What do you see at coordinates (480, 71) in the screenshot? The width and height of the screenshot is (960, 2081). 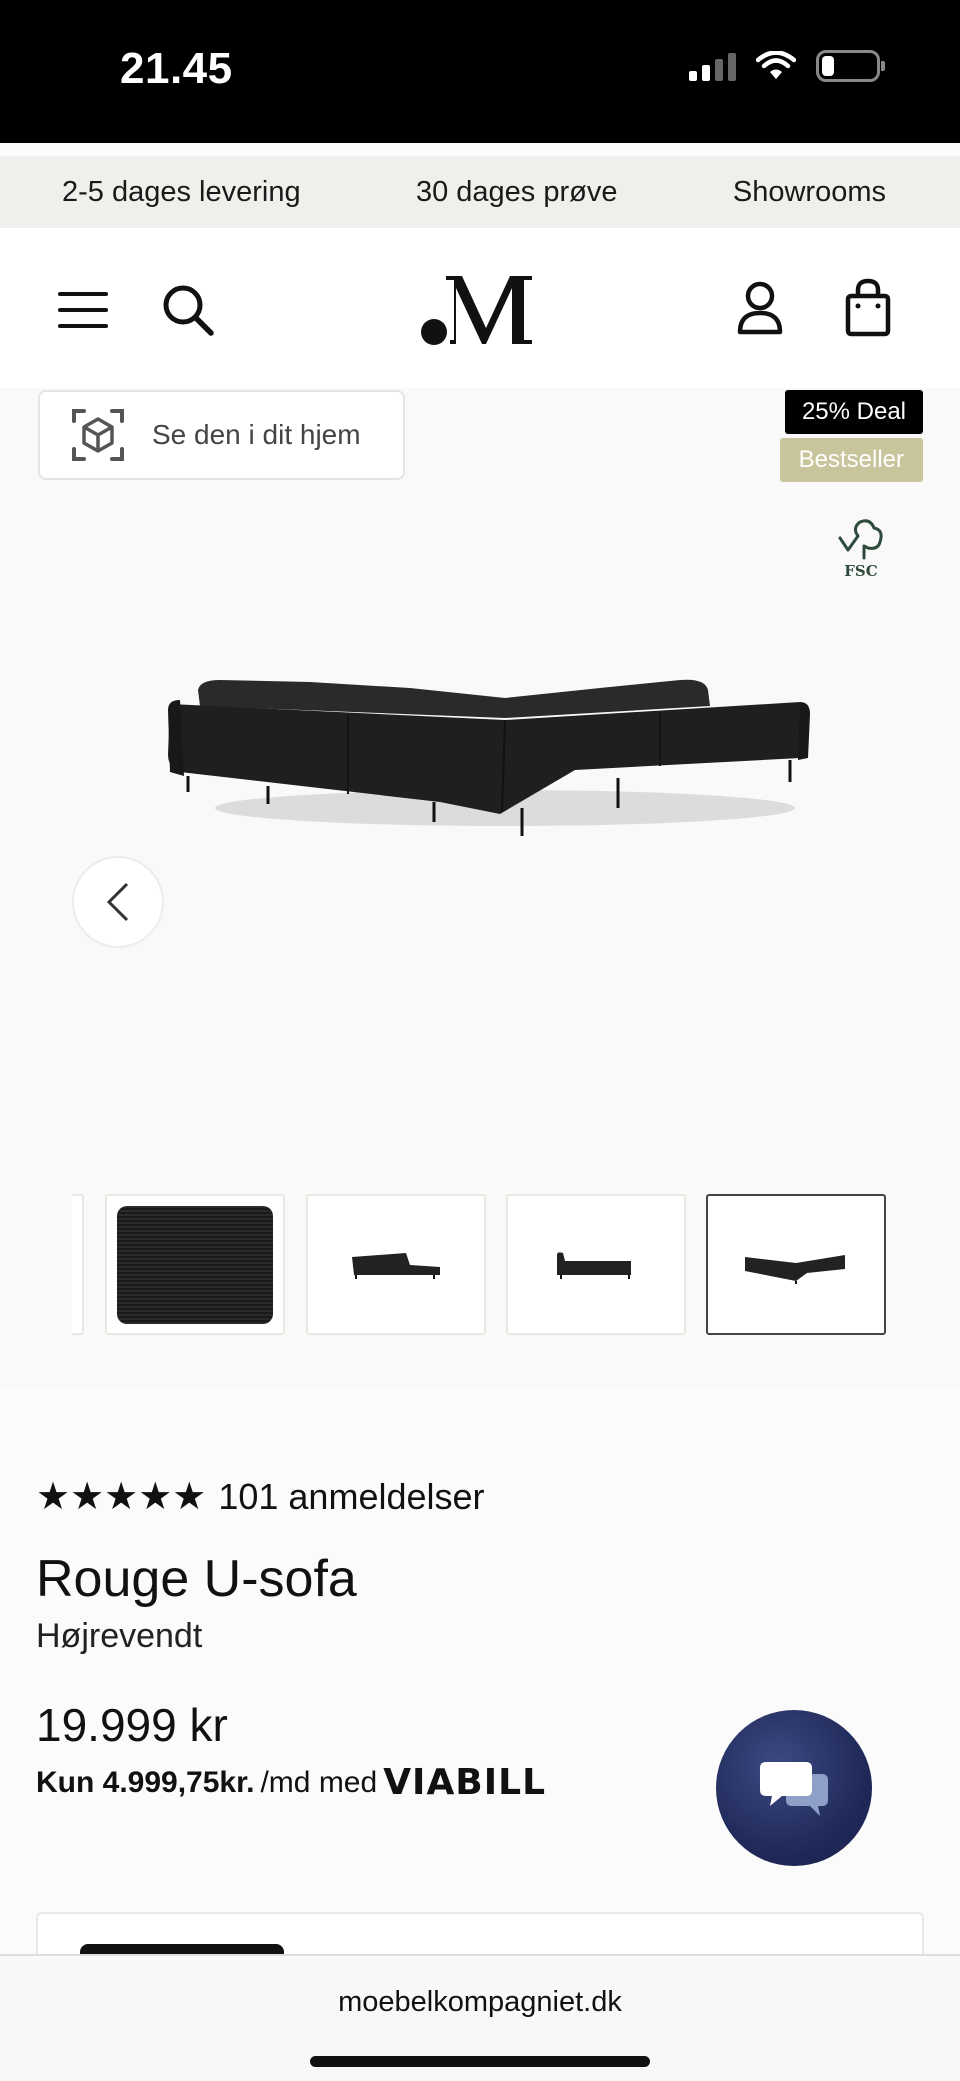 I see `status-bar: 21.45` at bounding box center [480, 71].